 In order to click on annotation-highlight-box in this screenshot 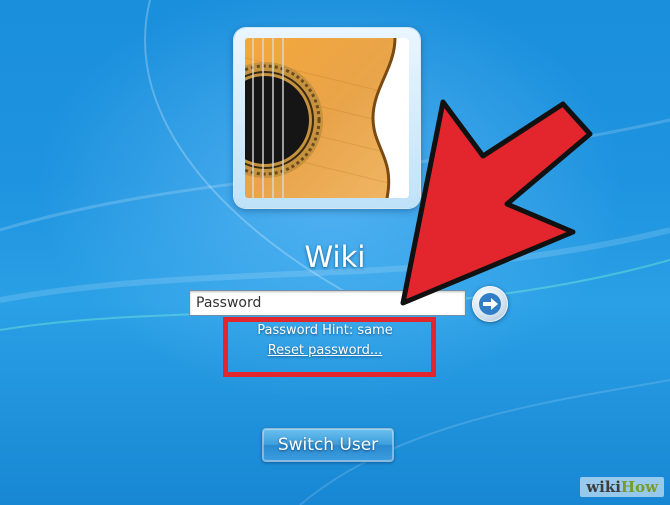, I will do `click(329, 347)`.